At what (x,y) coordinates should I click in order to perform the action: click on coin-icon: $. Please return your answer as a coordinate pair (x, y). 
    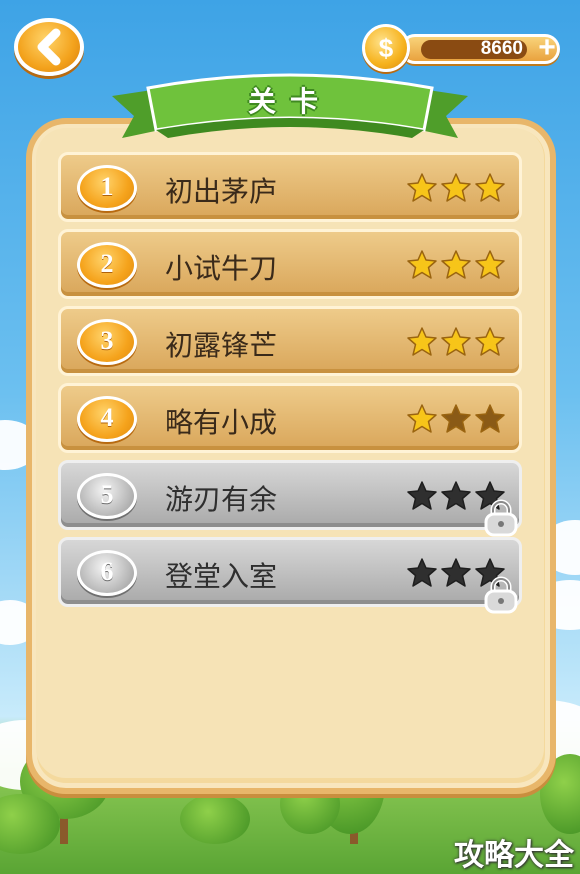
    Looking at the image, I should click on (386, 48).